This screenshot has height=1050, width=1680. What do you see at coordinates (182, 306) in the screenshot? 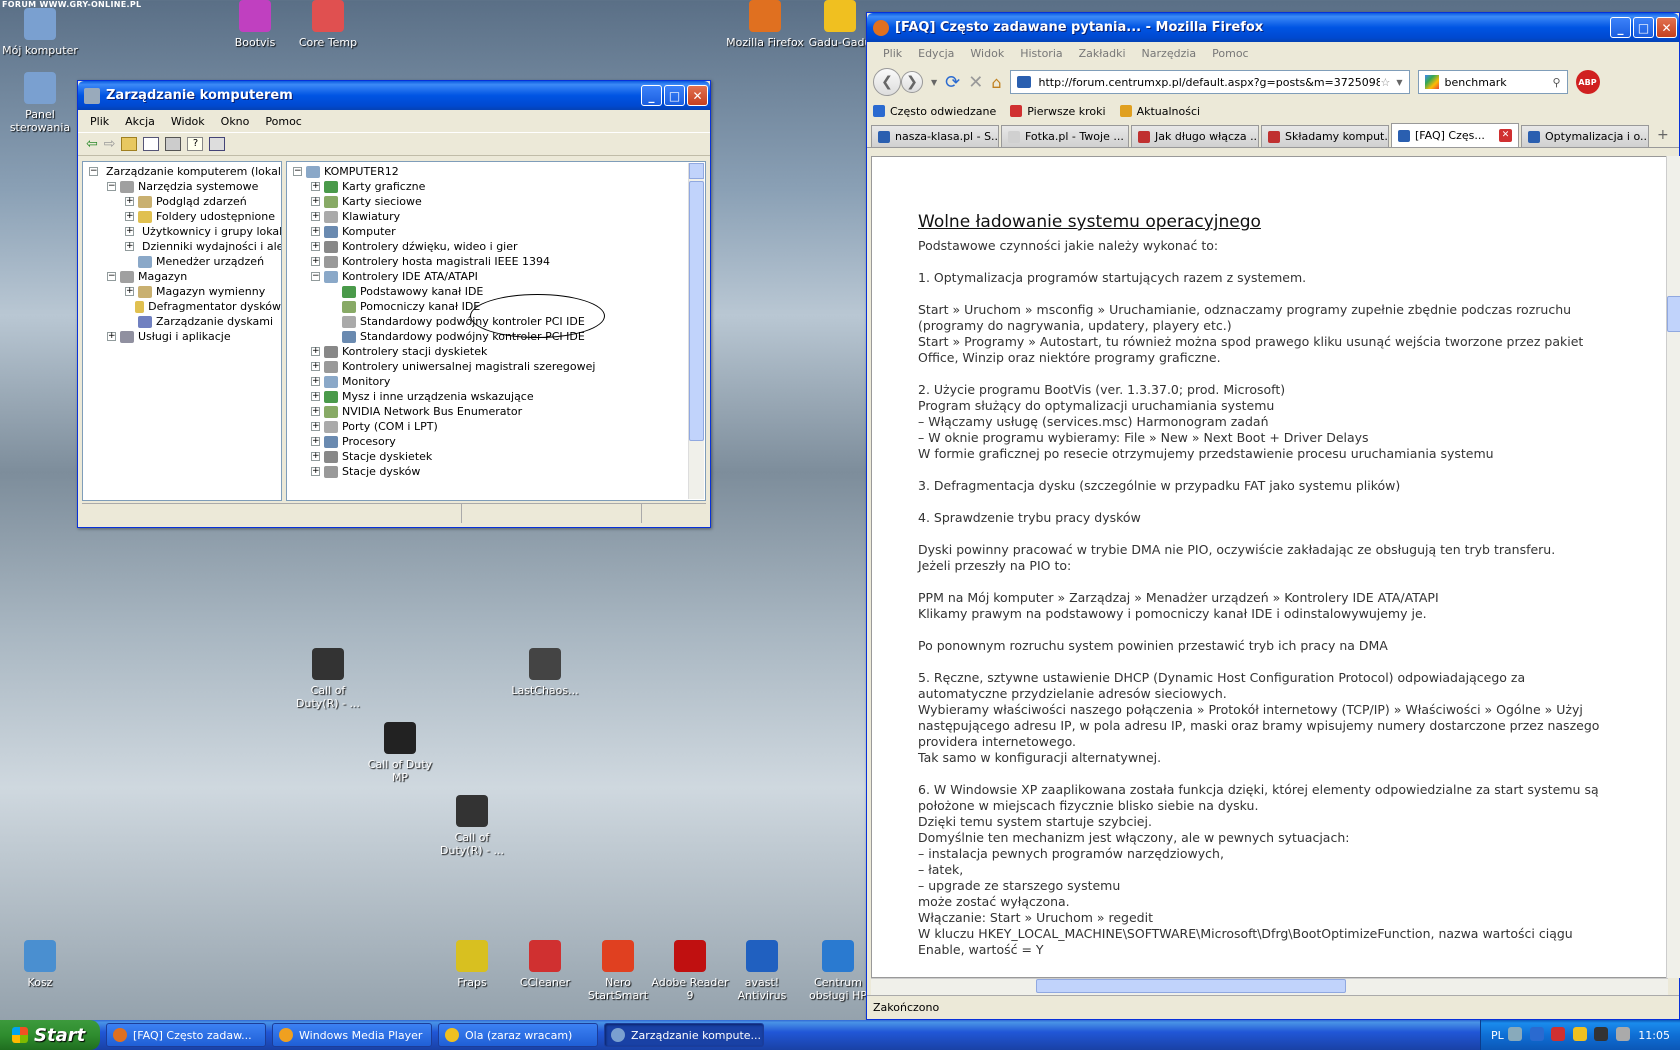
I see `tree-node: Defragmentator dysków` at bounding box center [182, 306].